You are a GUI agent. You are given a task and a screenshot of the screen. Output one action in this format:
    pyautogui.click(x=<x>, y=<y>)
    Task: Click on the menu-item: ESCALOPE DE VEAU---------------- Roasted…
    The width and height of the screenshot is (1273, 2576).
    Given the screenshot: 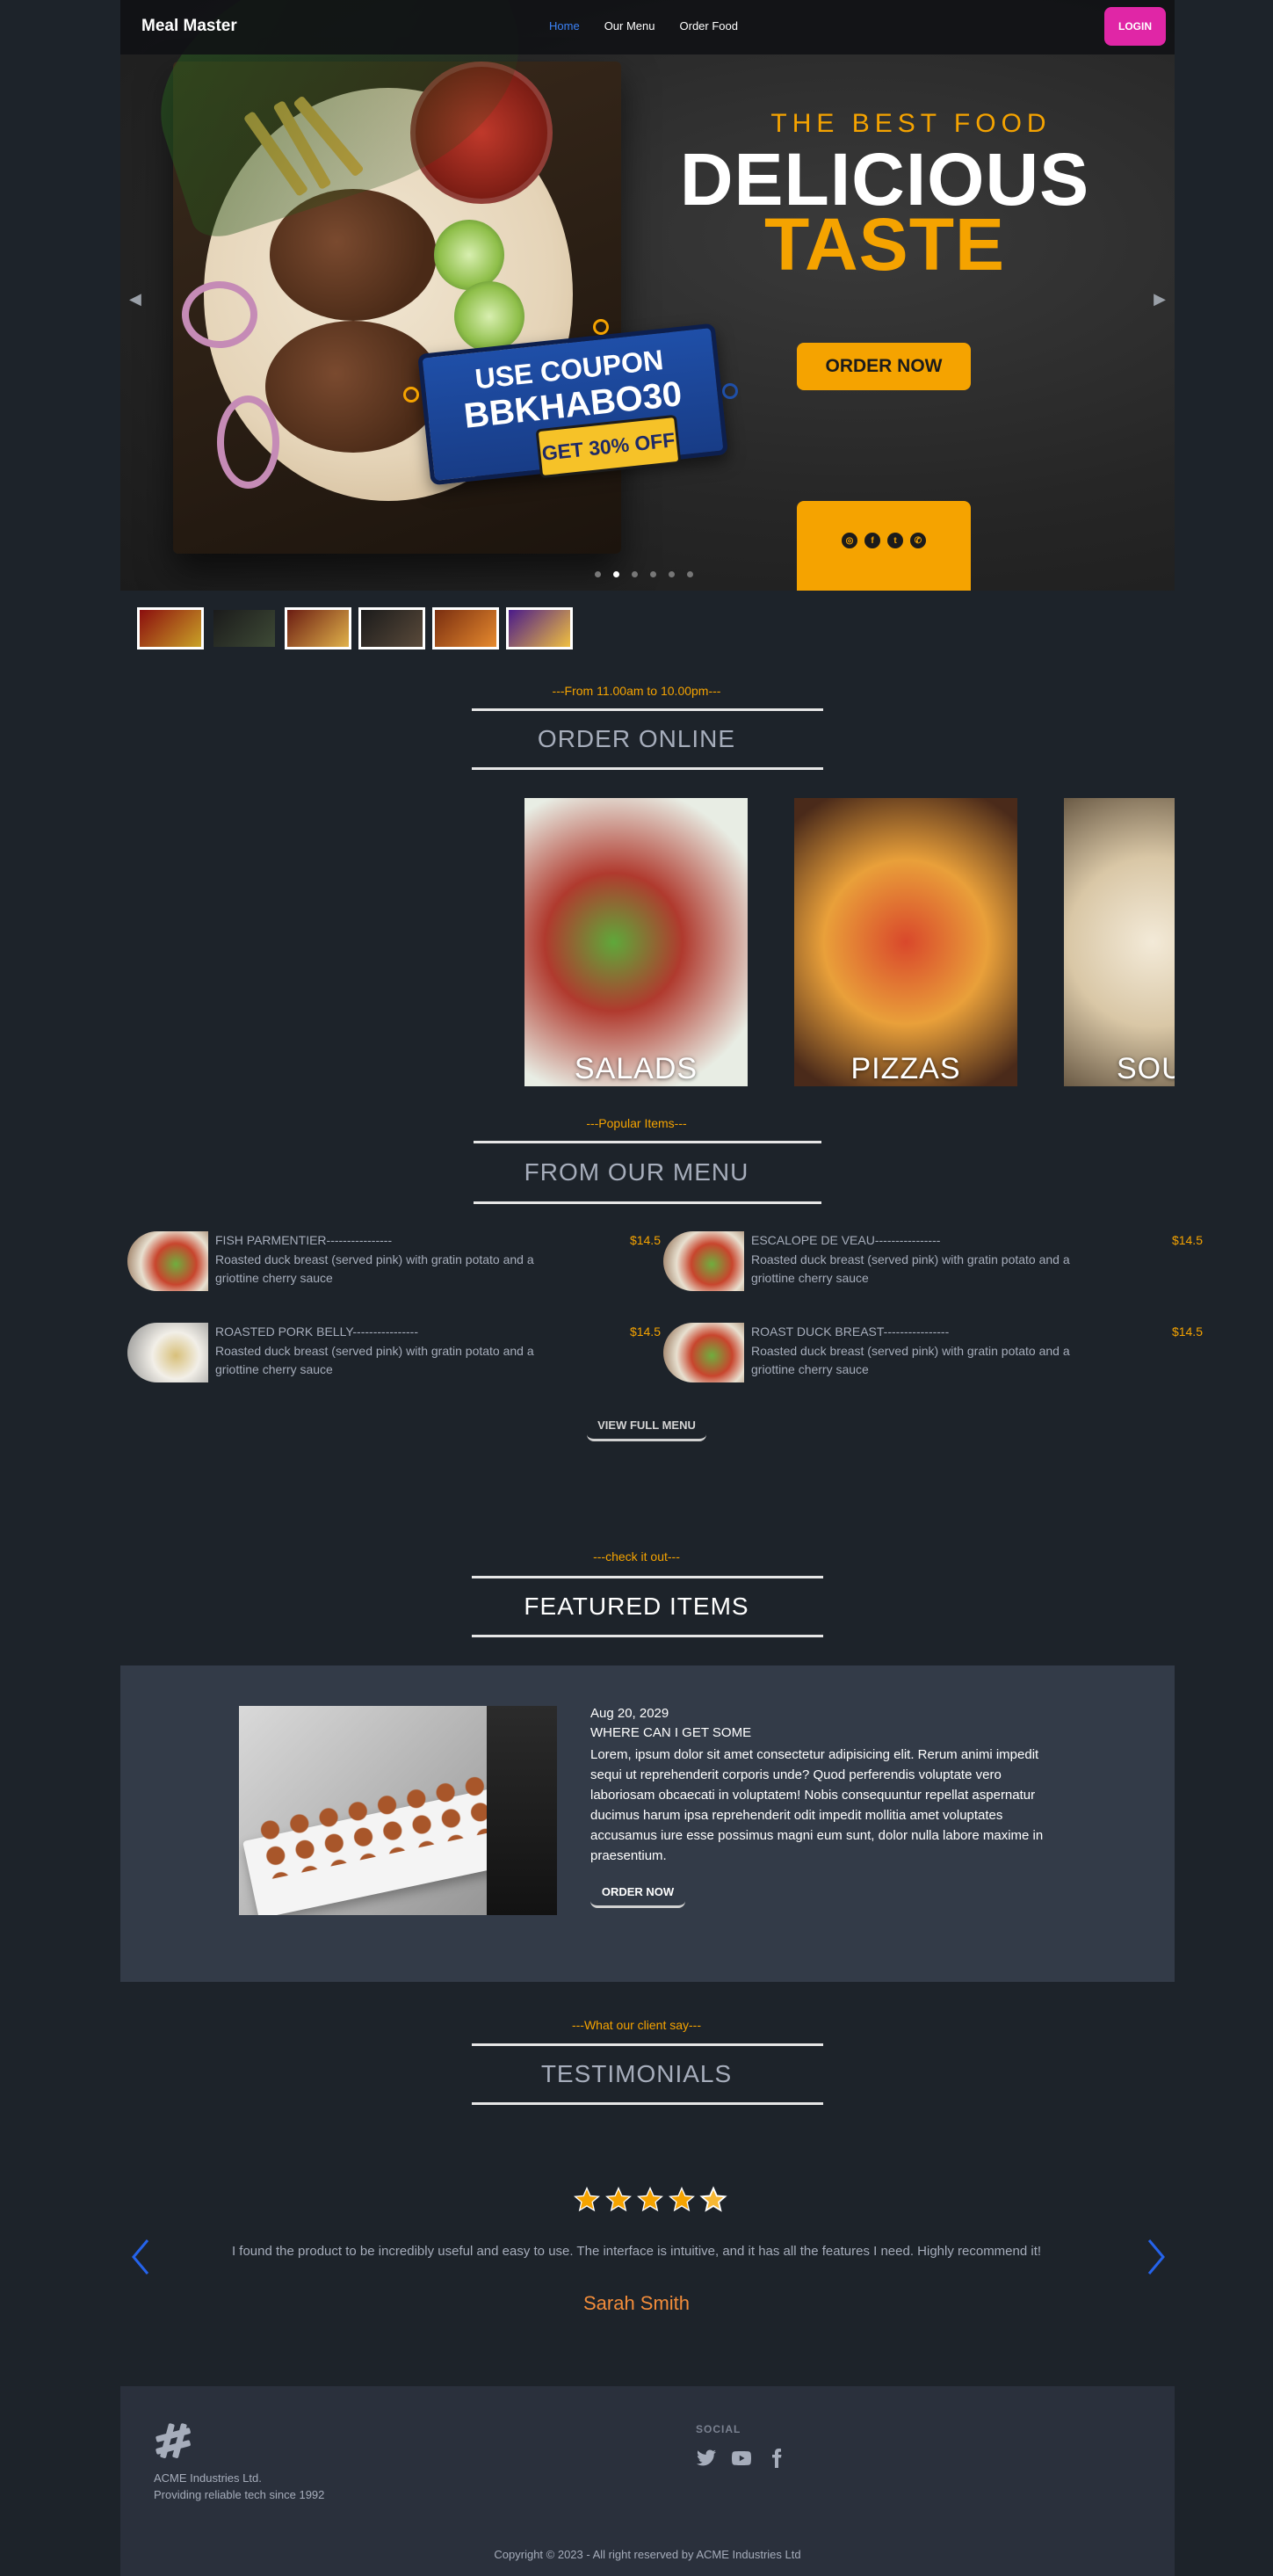 What is the action you would take?
    pyautogui.click(x=933, y=1263)
    